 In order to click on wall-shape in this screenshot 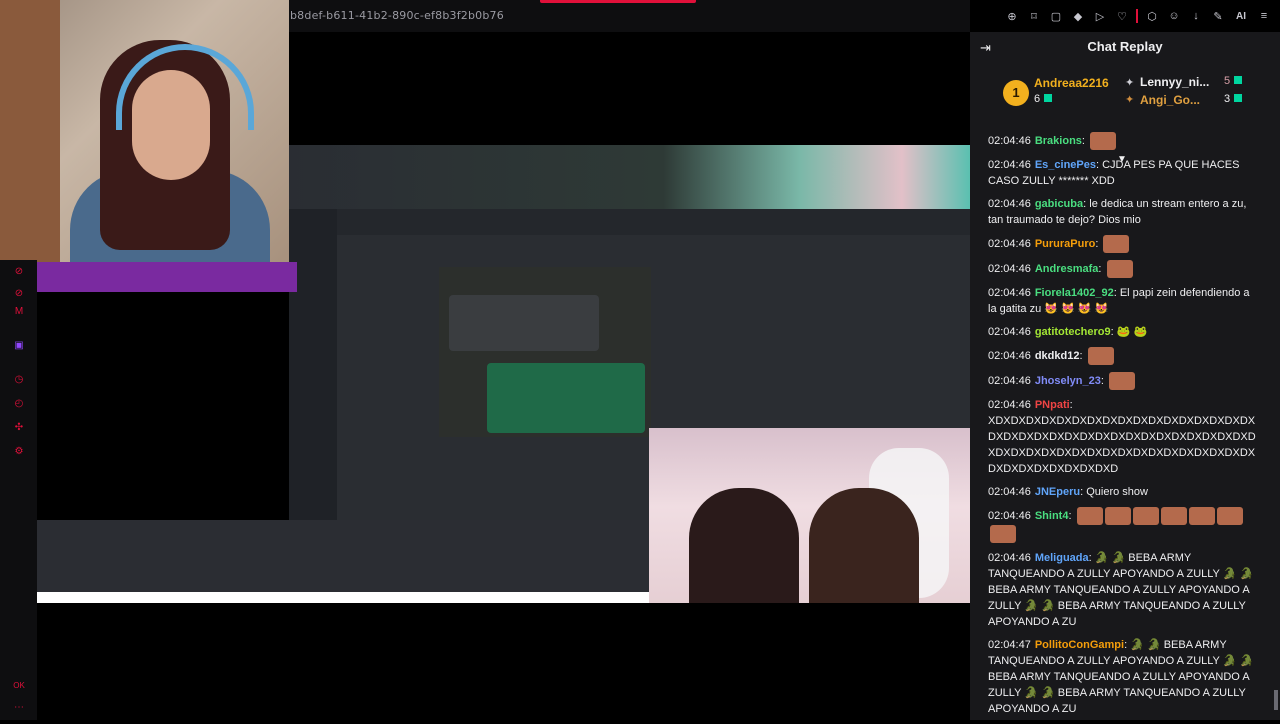, I will do `click(30, 131)`.